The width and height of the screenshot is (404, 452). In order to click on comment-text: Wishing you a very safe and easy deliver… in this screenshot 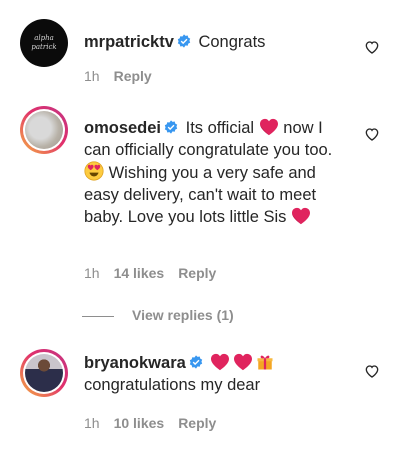, I will do `click(200, 195)`.